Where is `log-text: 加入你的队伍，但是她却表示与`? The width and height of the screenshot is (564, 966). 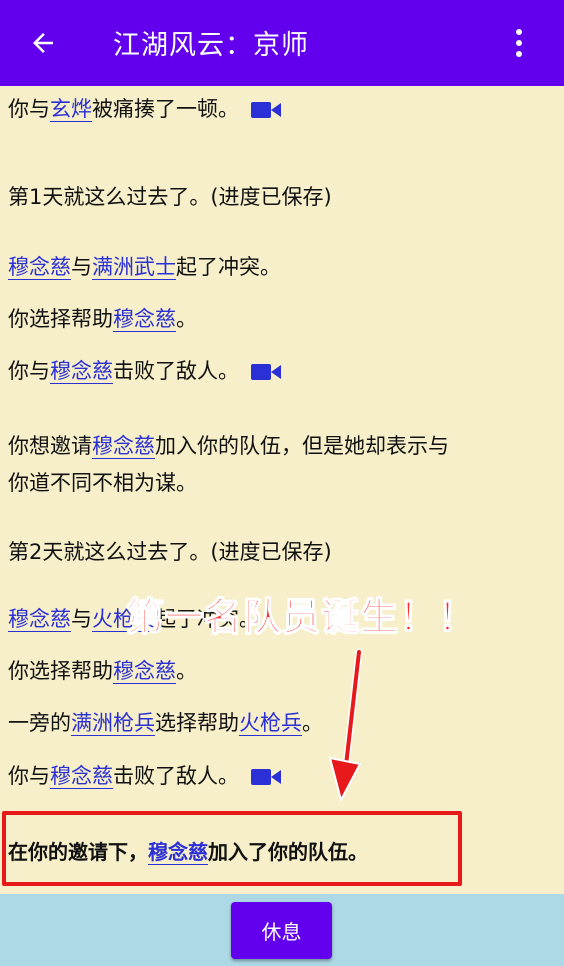
log-text: 加入你的队伍，但是她却表示与 is located at coordinates (302, 446).